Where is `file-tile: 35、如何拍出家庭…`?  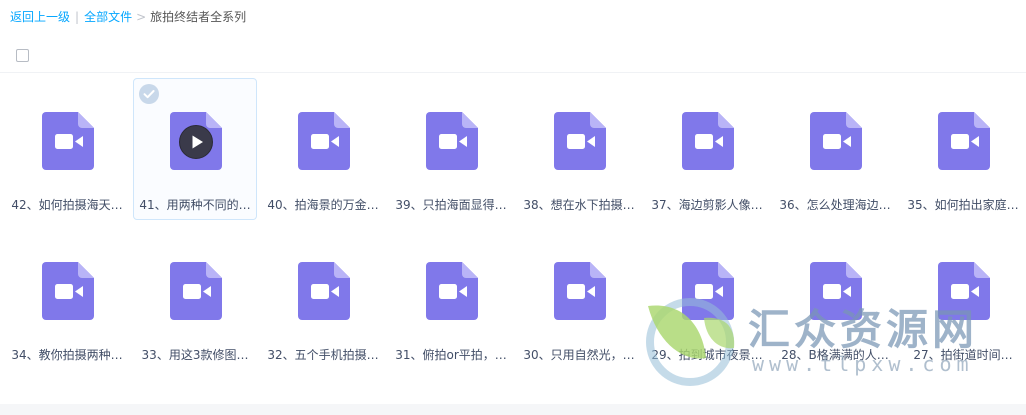 file-tile: 35、如何拍出家庭… is located at coordinates (963, 149).